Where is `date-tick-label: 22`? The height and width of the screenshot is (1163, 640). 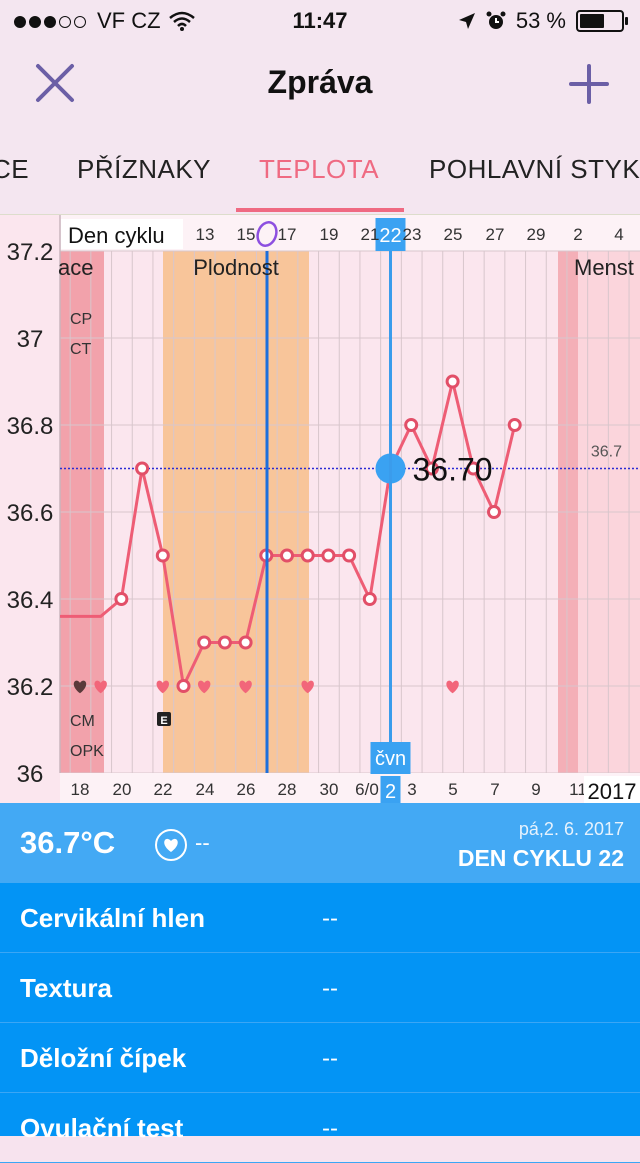 date-tick-label: 22 is located at coordinates (163, 789).